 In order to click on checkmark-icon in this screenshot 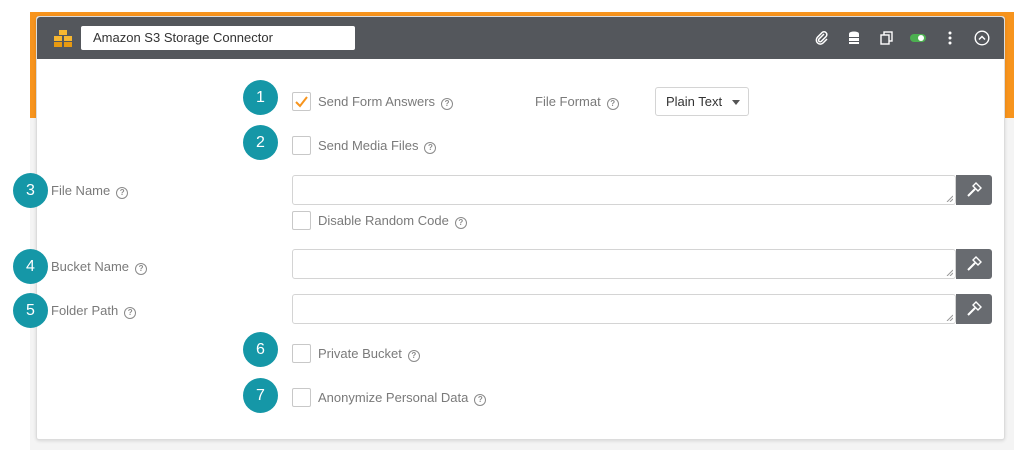, I will do `click(301, 102)`.